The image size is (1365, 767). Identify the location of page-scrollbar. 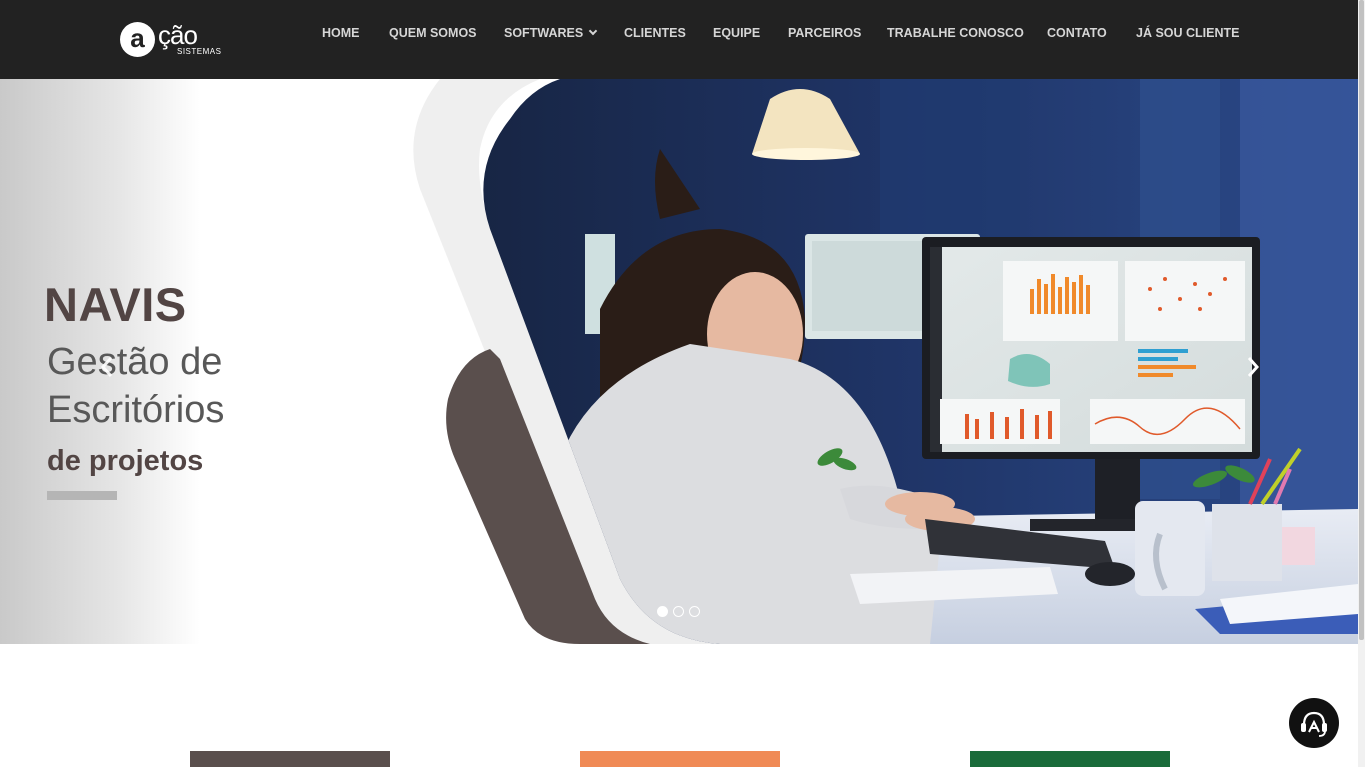
(1361, 383).